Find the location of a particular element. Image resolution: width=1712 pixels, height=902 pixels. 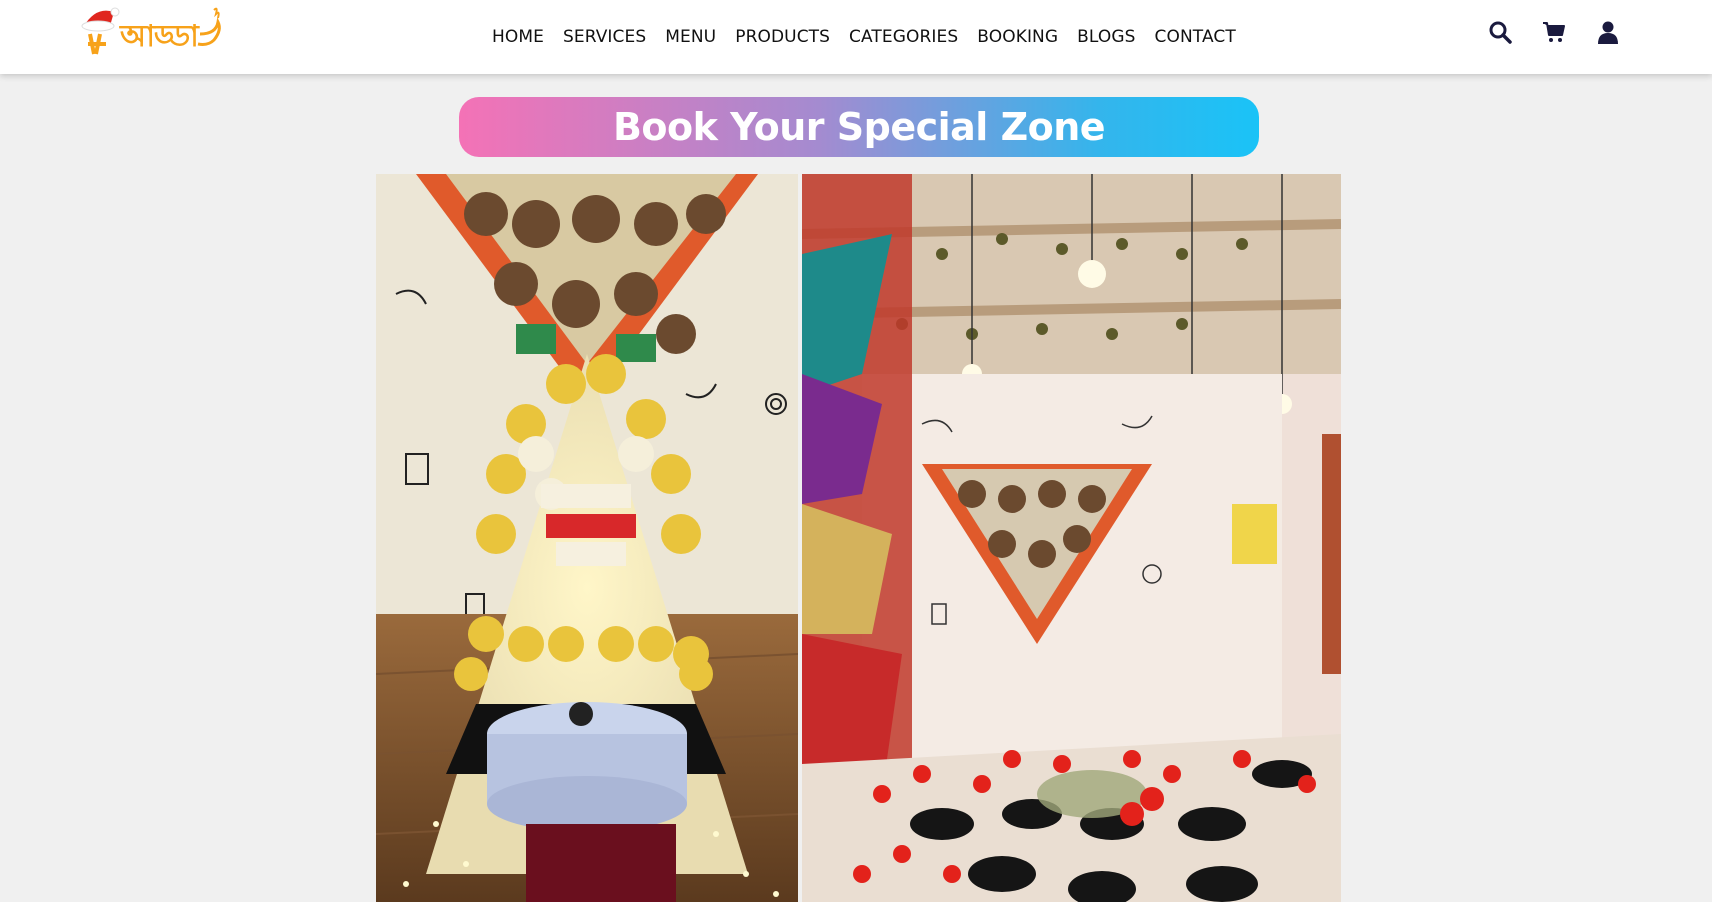

nav-categories: CATEGORIES is located at coordinates (903, 37).